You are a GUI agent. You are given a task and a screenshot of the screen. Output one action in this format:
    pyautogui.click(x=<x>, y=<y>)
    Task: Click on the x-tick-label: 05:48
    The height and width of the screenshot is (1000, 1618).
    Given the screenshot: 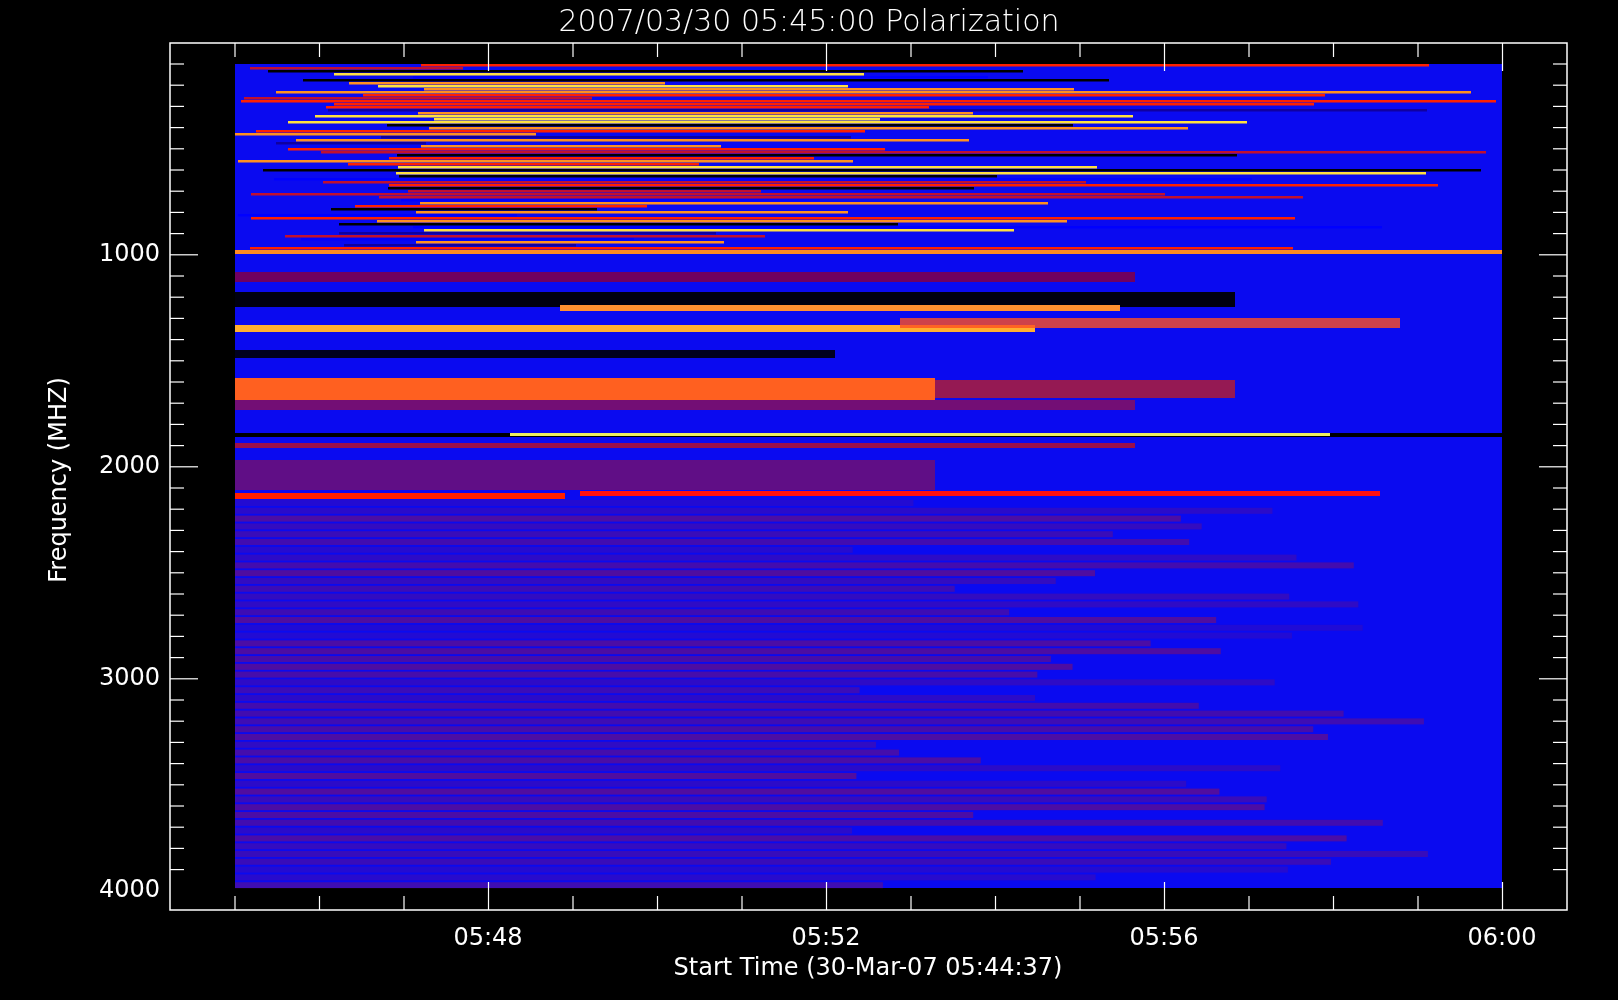 What is the action you would take?
    pyautogui.click(x=488, y=937)
    